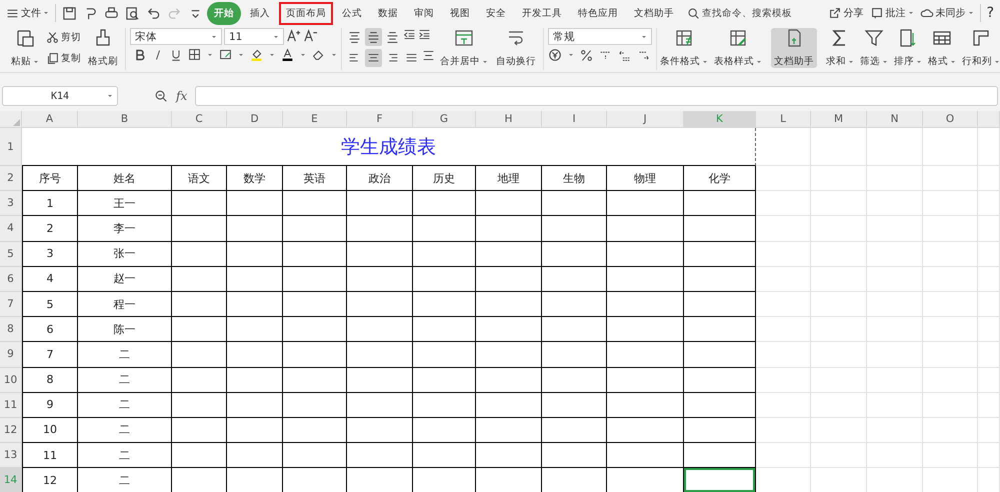 Image resolution: width=1000 pixels, height=492 pixels. What do you see at coordinates (892, 13) in the screenshot?
I see `toolbar-action: 批注` at bounding box center [892, 13].